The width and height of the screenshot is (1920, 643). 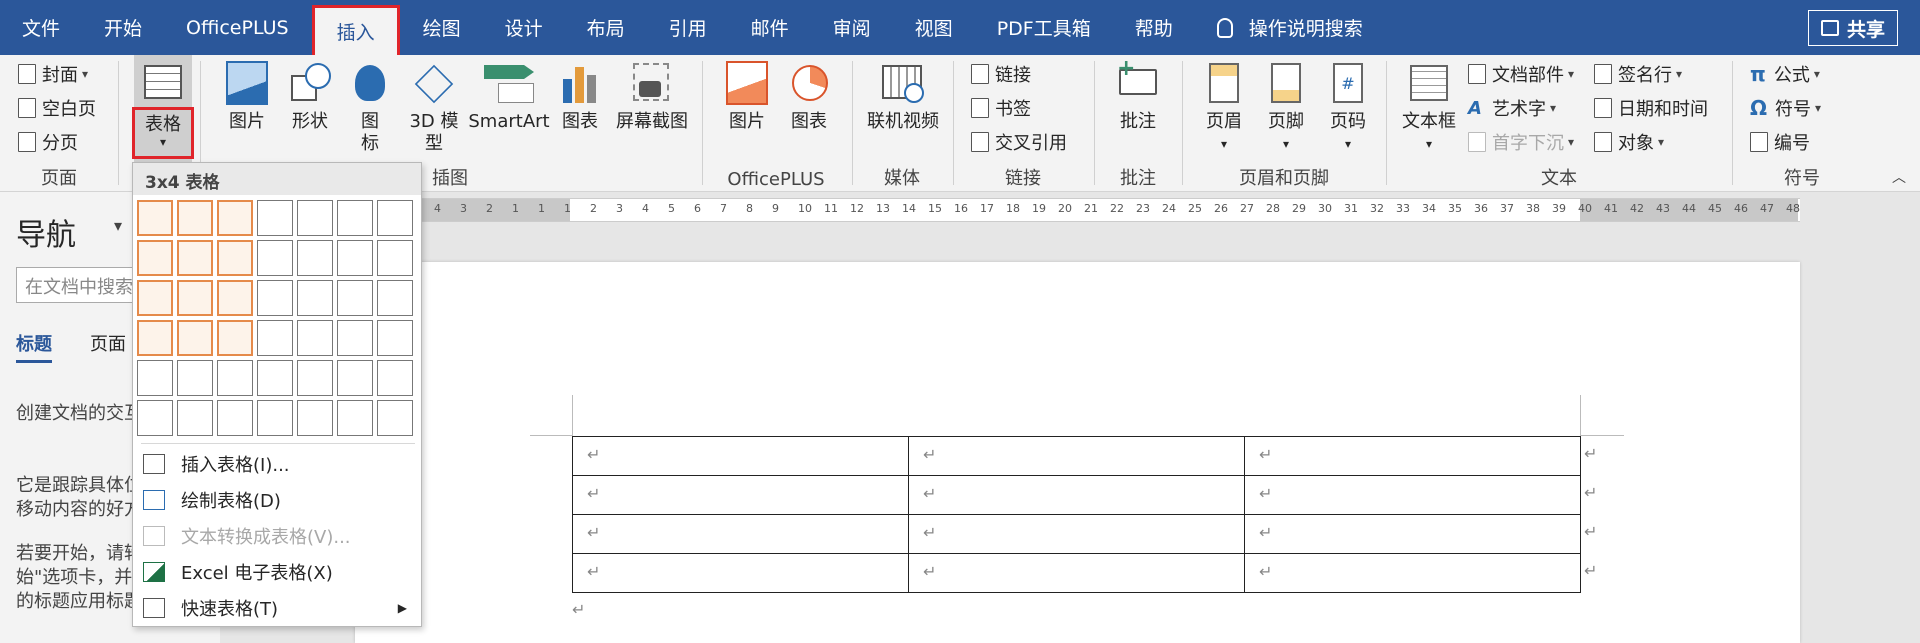 What do you see at coordinates (580, 97) in the screenshot?
I see `chart-button: 图表` at bounding box center [580, 97].